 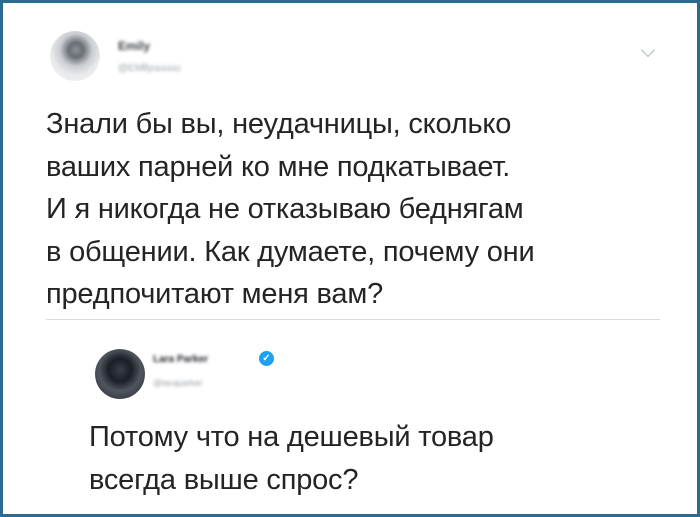 I want to click on reply-author-avatar, so click(x=120, y=374).